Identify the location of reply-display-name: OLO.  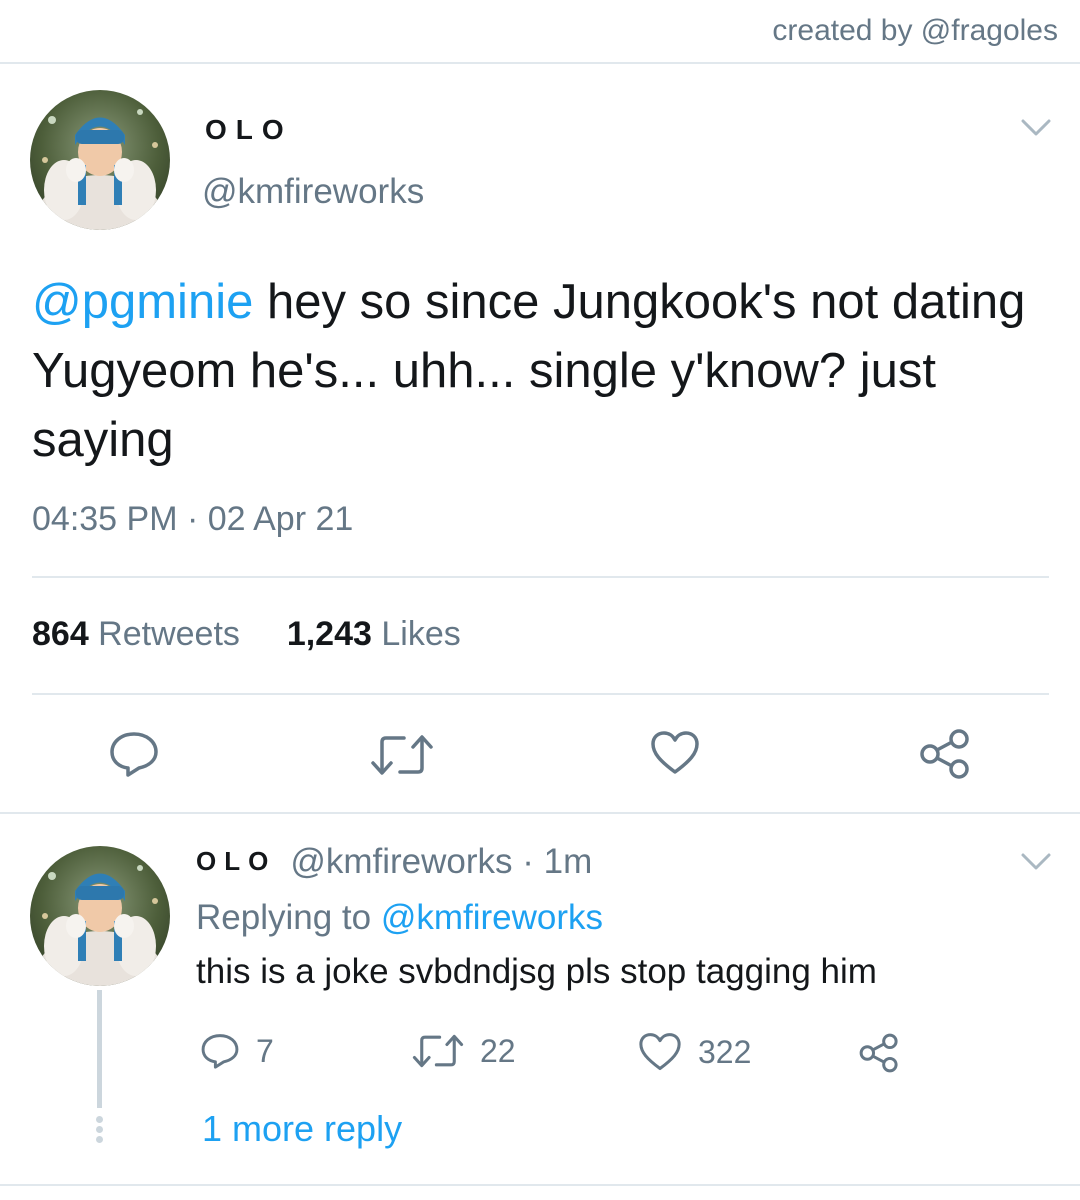
(236, 861).